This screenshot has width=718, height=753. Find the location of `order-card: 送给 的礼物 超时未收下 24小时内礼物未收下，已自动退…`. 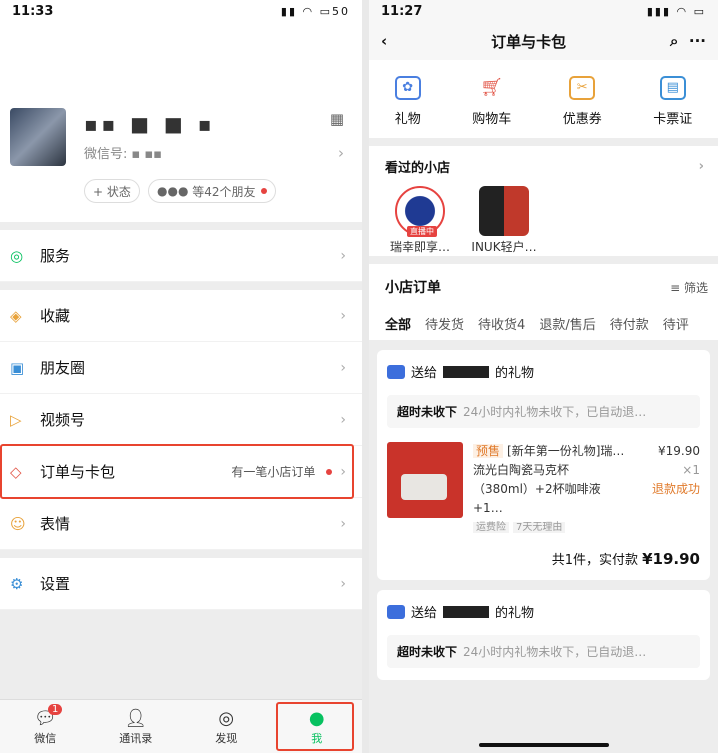

order-card: 送给 的礼物 超时未收下 24小时内礼物未收下，已自动退… is located at coordinates (543, 635).